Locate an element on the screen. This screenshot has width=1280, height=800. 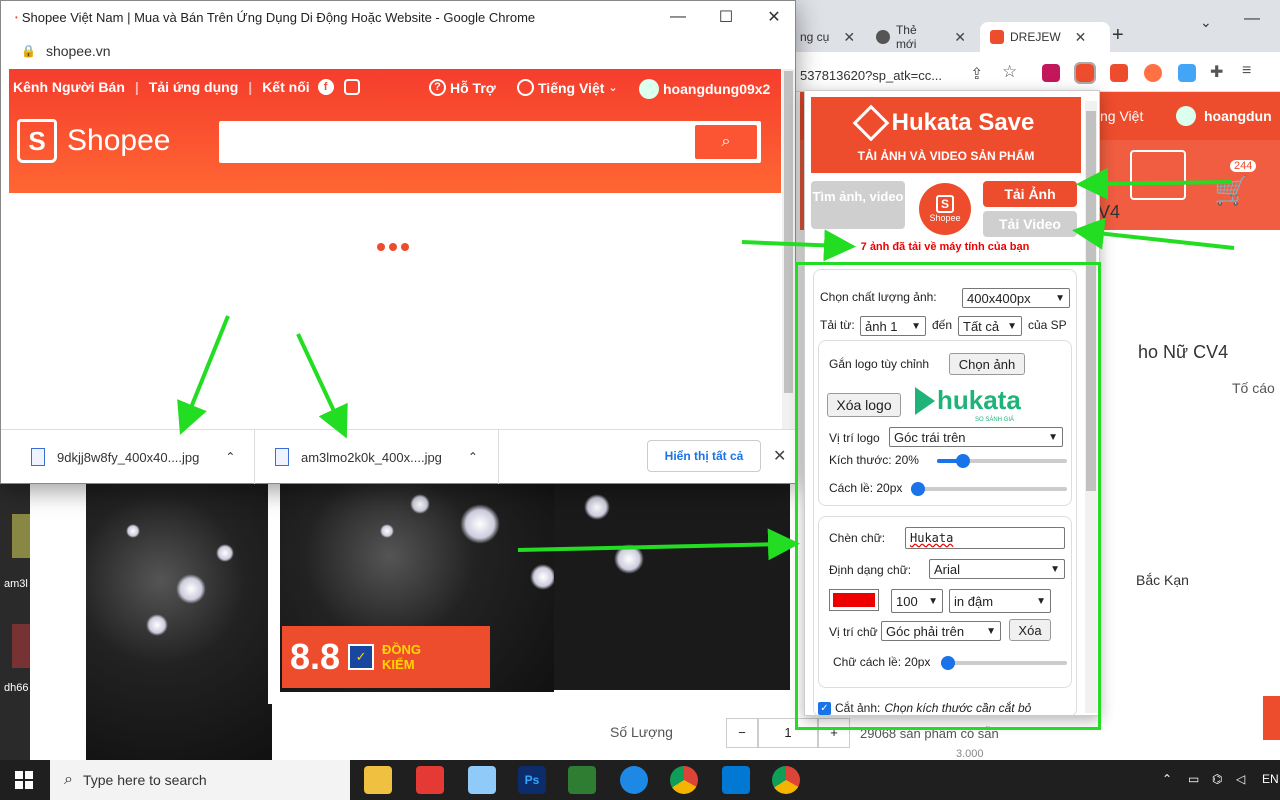
windows-taskbar: ⌕ Type here to search Ps ⌃ ▭ ⌬ ◁ EN is located at coordinates (640, 780).